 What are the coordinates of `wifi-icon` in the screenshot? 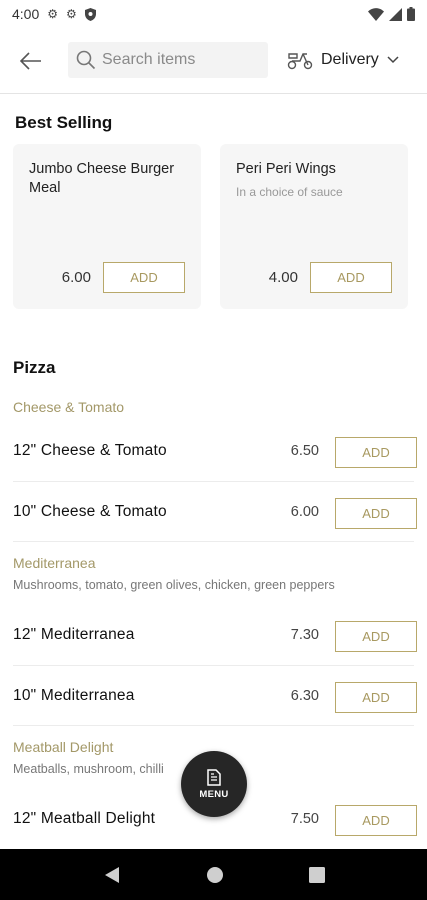 It's located at (376, 14).